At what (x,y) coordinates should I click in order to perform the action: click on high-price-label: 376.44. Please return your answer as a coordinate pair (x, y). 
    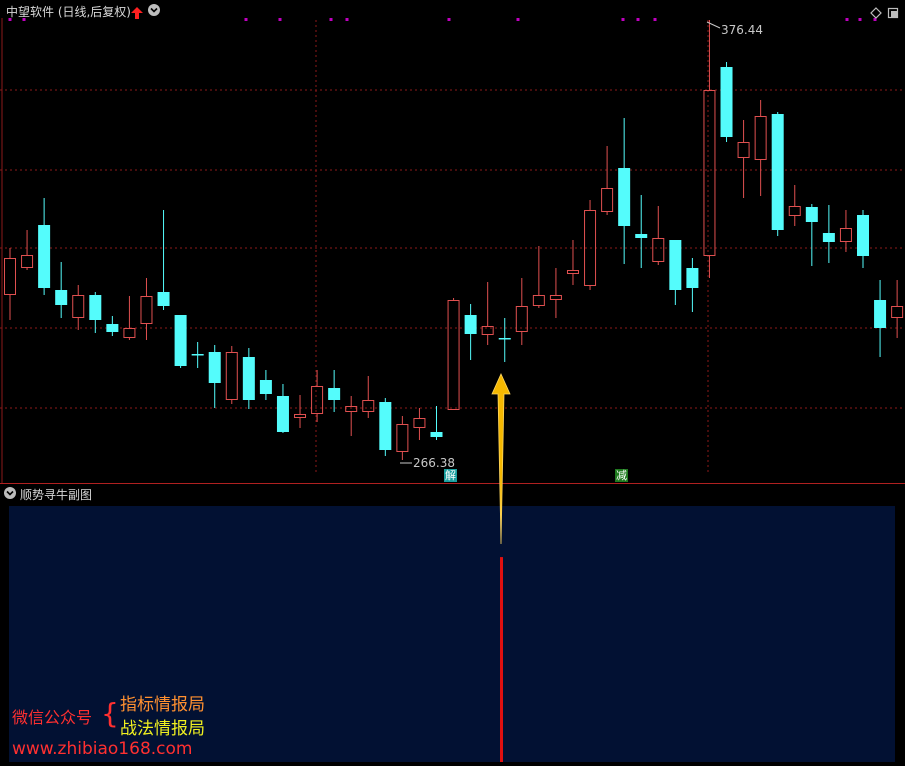
    Looking at the image, I should click on (742, 30).